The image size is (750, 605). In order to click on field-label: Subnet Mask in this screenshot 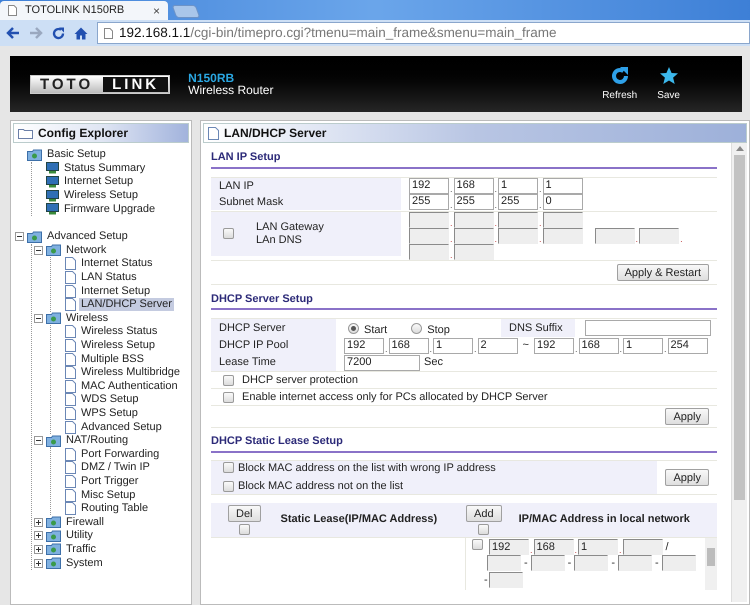, I will do `click(251, 202)`.